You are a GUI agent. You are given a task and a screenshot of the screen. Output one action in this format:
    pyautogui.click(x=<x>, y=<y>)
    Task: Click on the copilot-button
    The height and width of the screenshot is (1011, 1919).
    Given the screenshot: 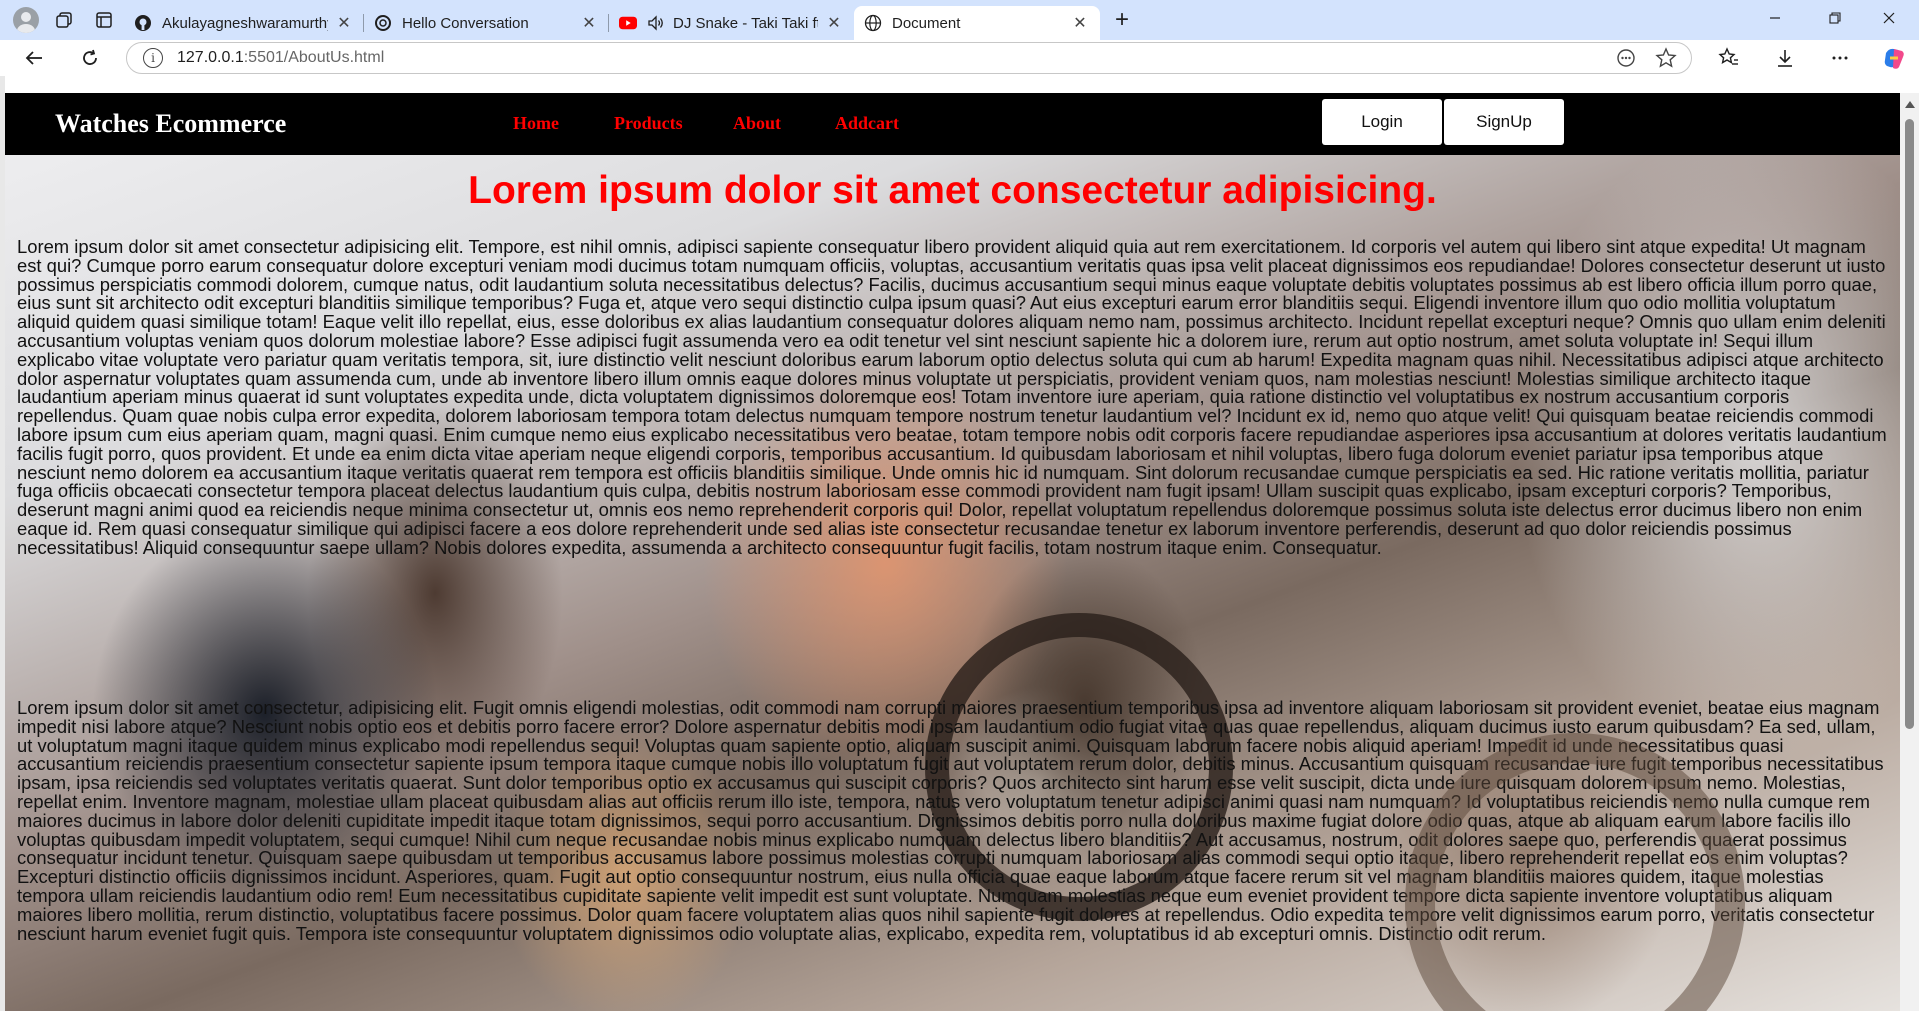 What is the action you would take?
    pyautogui.click(x=1894, y=58)
    